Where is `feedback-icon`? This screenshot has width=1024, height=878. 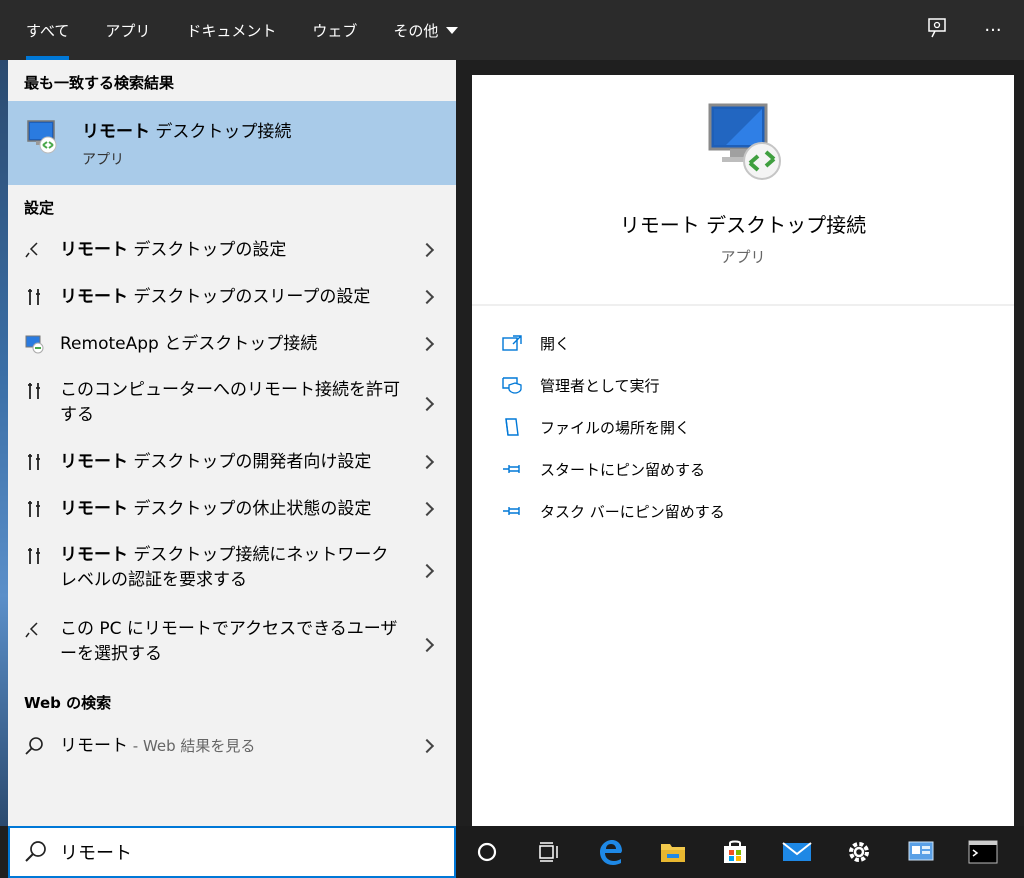
feedback-icon is located at coordinates (937, 30).